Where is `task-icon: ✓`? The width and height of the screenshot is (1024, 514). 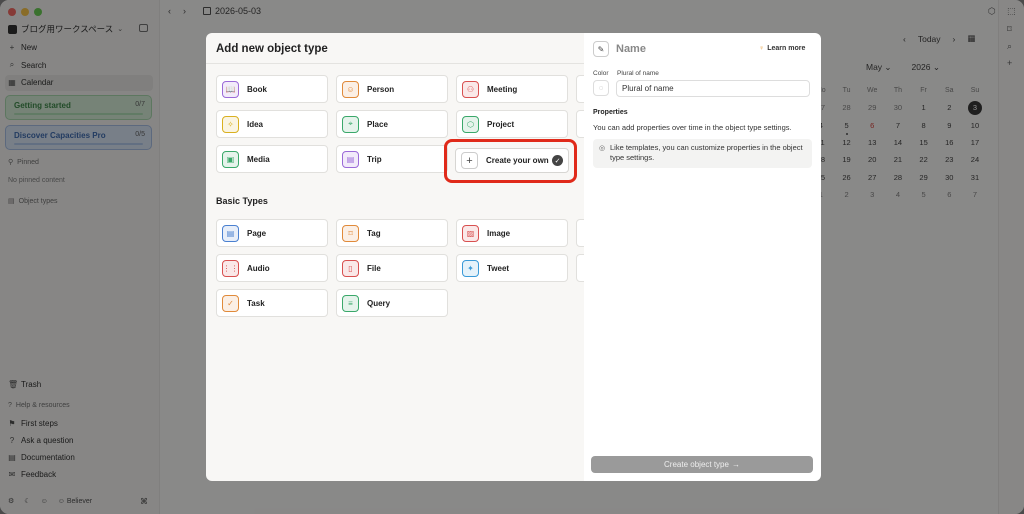 task-icon: ✓ is located at coordinates (230, 303).